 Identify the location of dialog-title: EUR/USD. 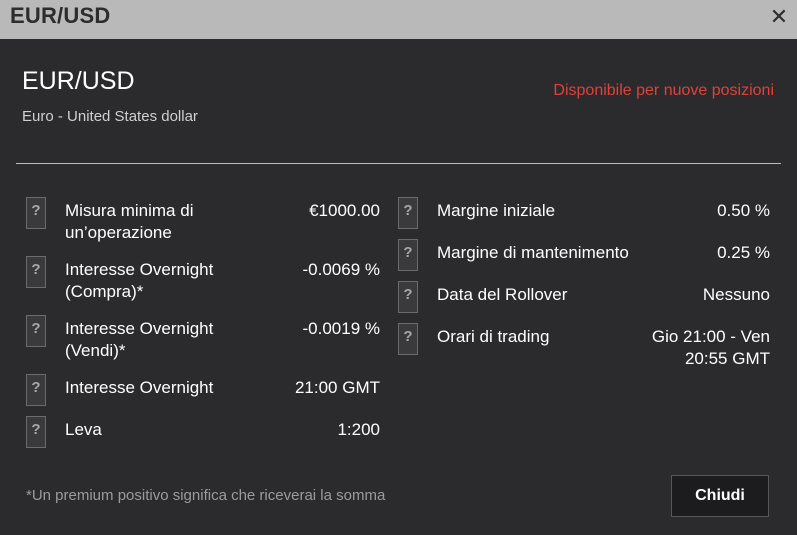
(60, 15).